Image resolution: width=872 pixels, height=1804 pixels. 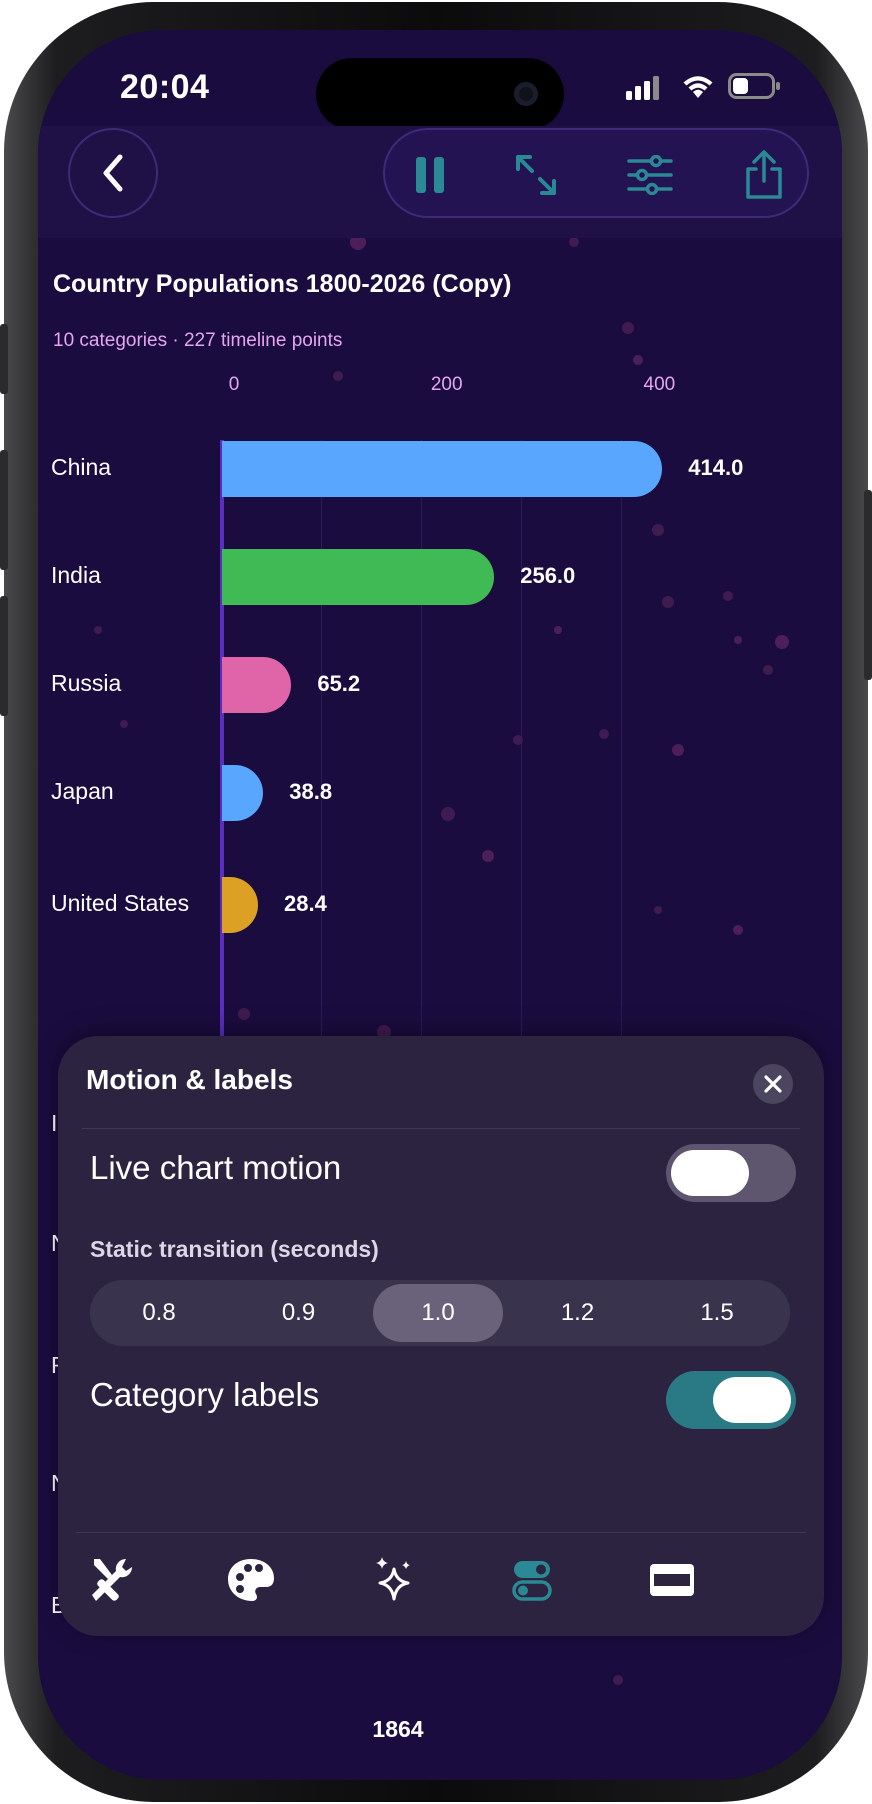 I want to click on status-time: 20:04, so click(x=165, y=87).